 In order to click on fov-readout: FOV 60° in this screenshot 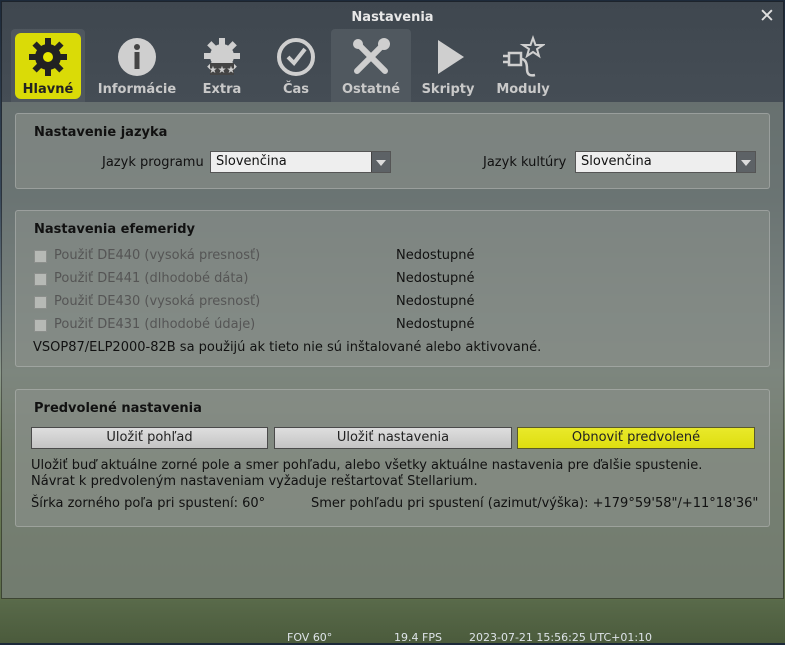, I will do `click(310, 637)`.